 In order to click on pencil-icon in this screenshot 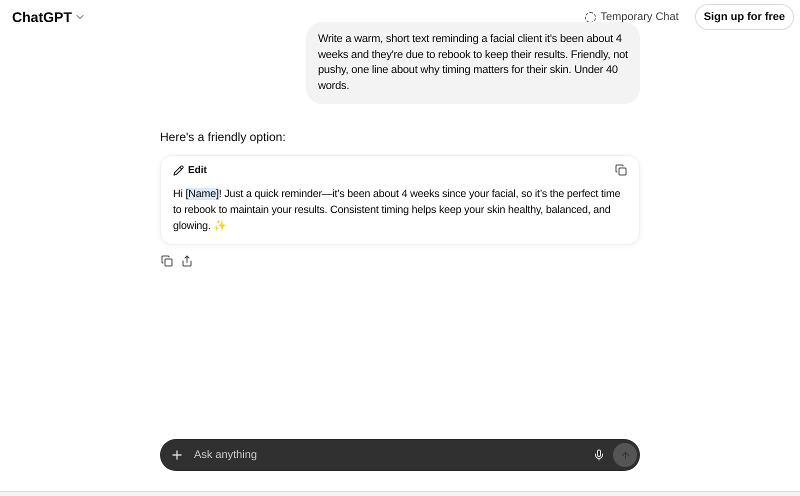, I will do `click(178, 170)`.